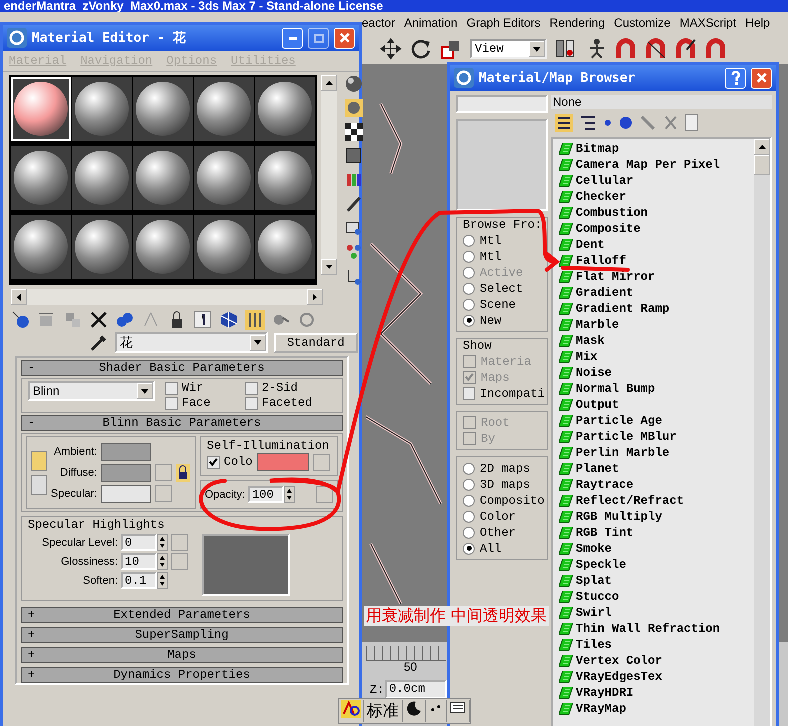 This screenshot has height=726, width=788. Describe the element at coordinates (182, 368) in the screenshot. I see `rollout-header: - Shader Basic Parameters` at that location.